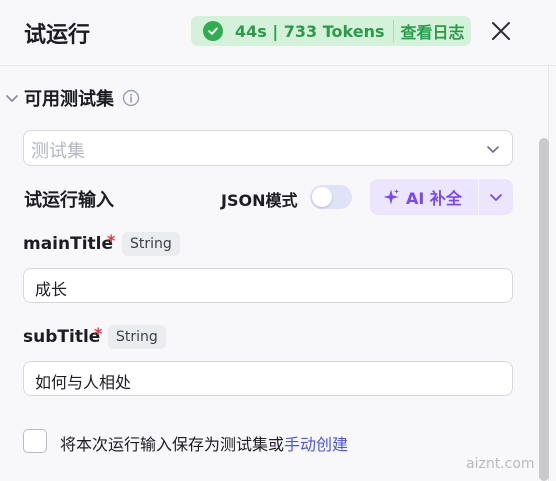 The height and width of the screenshot is (481, 556). What do you see at coordinates (268, 378) in the screenshot?
I see `sub-title-input: 如何与人相处` at bounding box center [268, 378].